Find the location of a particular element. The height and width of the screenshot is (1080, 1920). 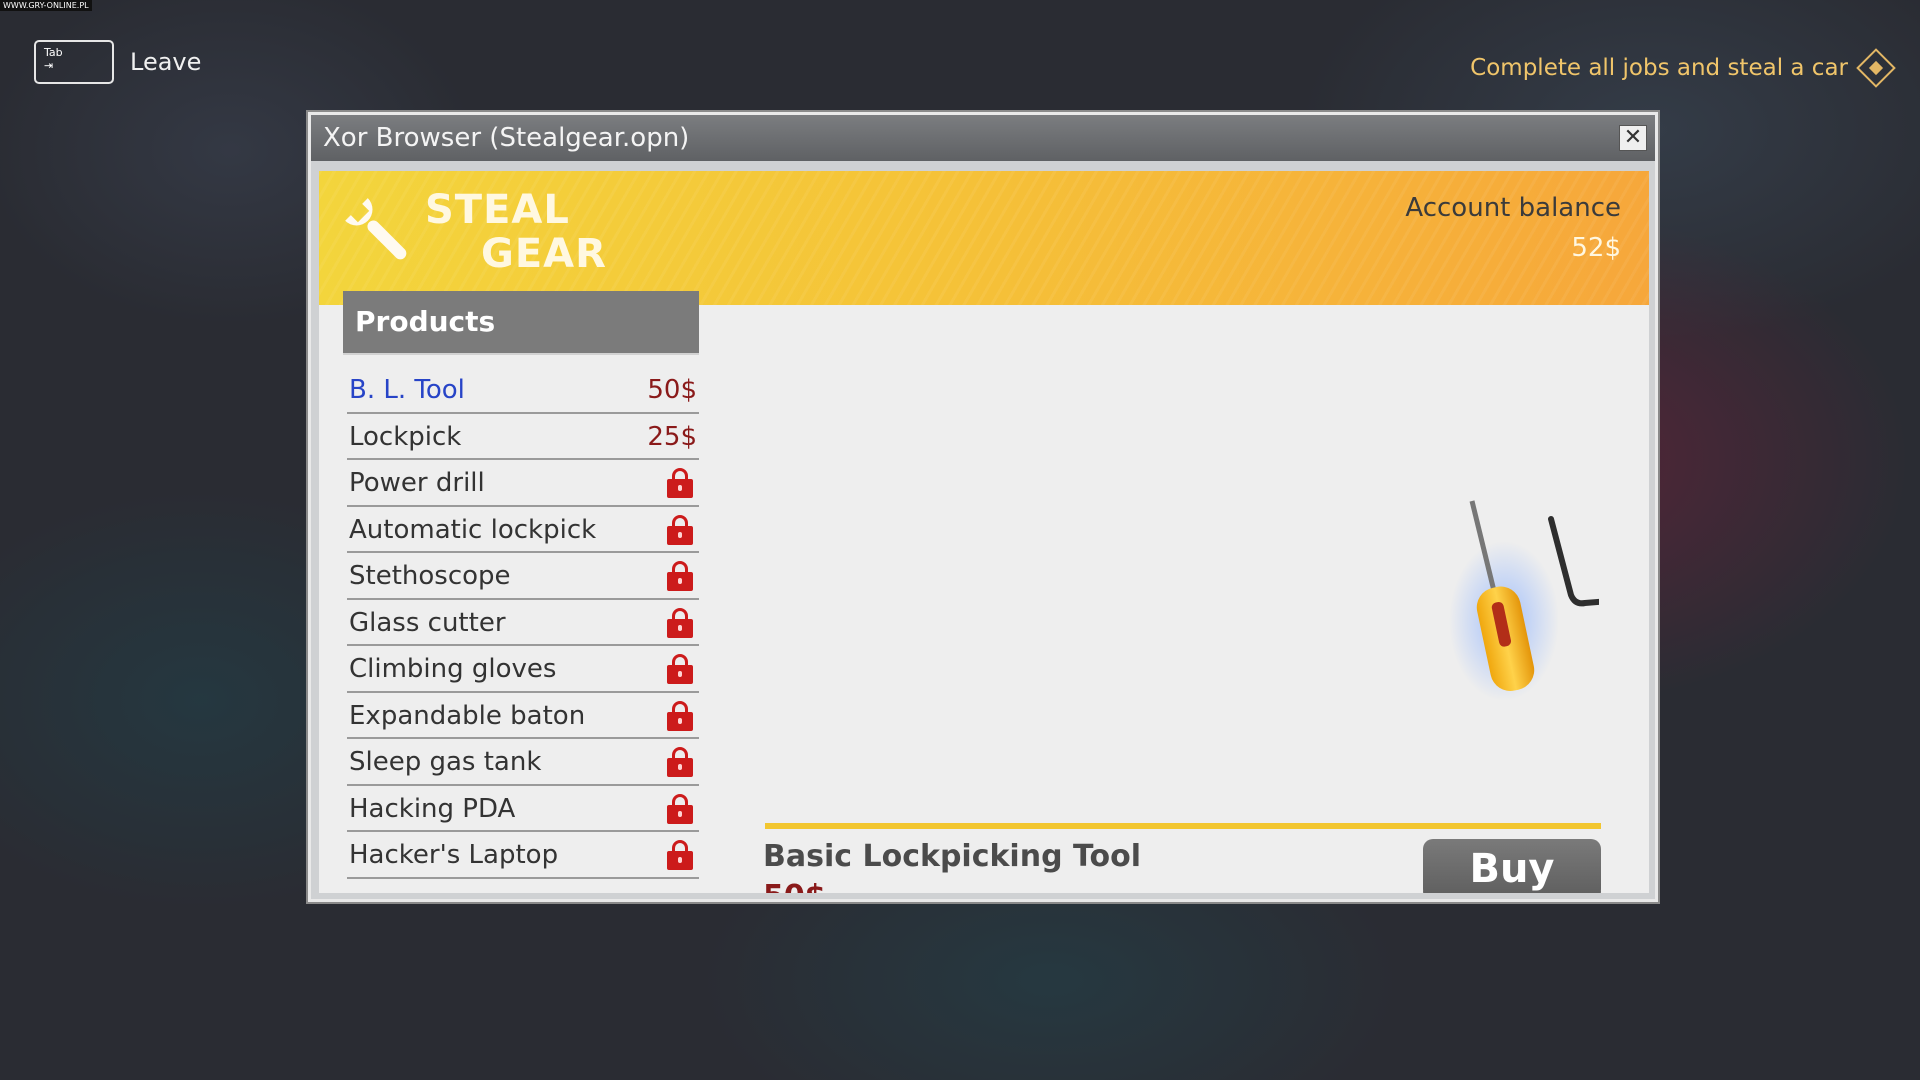

leave-control: Tab ⇥ Leave is located at coordinates (117, 62).